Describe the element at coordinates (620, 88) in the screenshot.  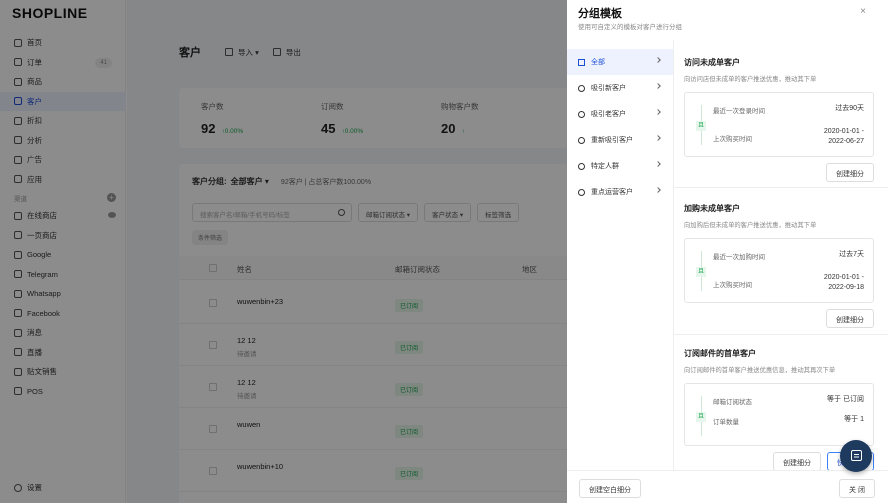
I see `category-new-customers: 吸引新客户` at that location.